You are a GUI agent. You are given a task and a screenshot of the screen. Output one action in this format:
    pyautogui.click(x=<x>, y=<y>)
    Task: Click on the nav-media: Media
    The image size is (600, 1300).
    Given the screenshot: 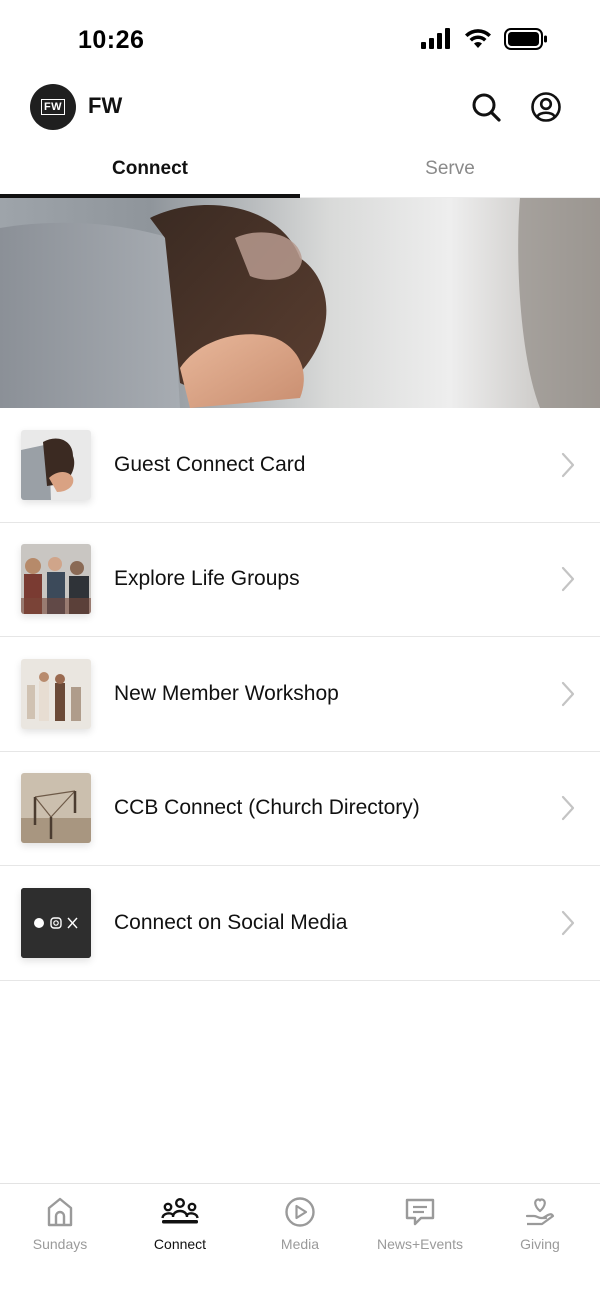 What is the action you would take?
    pyautogui.click(x=300, y=1229)
    